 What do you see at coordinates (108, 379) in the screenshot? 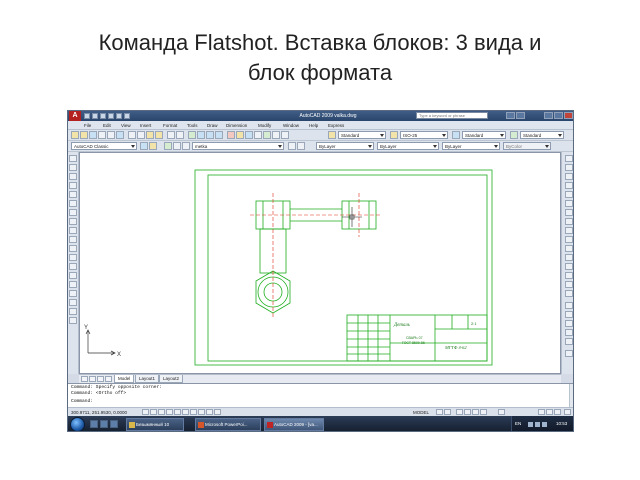
I see `last-tab-icon` at bounding box center [108, 379].